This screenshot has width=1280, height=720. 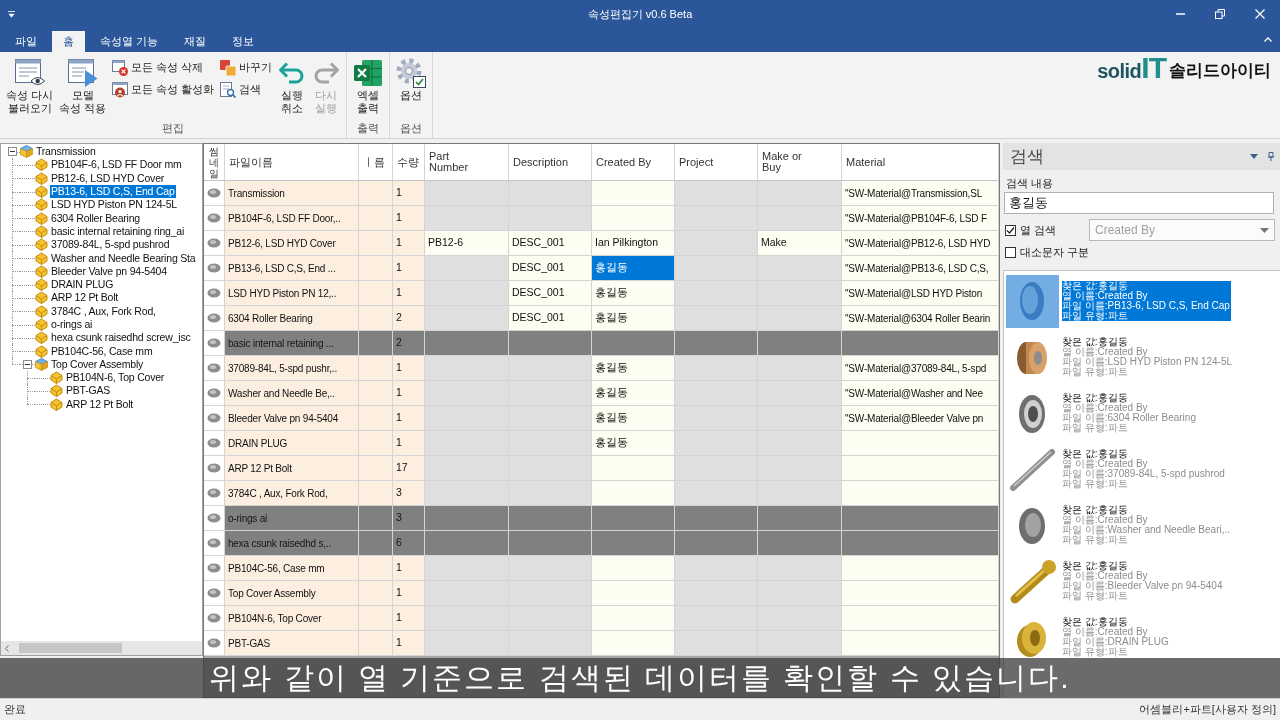 What do you see at coordinates (1268, 39) in the screenshot?
I see `chevron-up-icon` at bounding box center [1268, 39].